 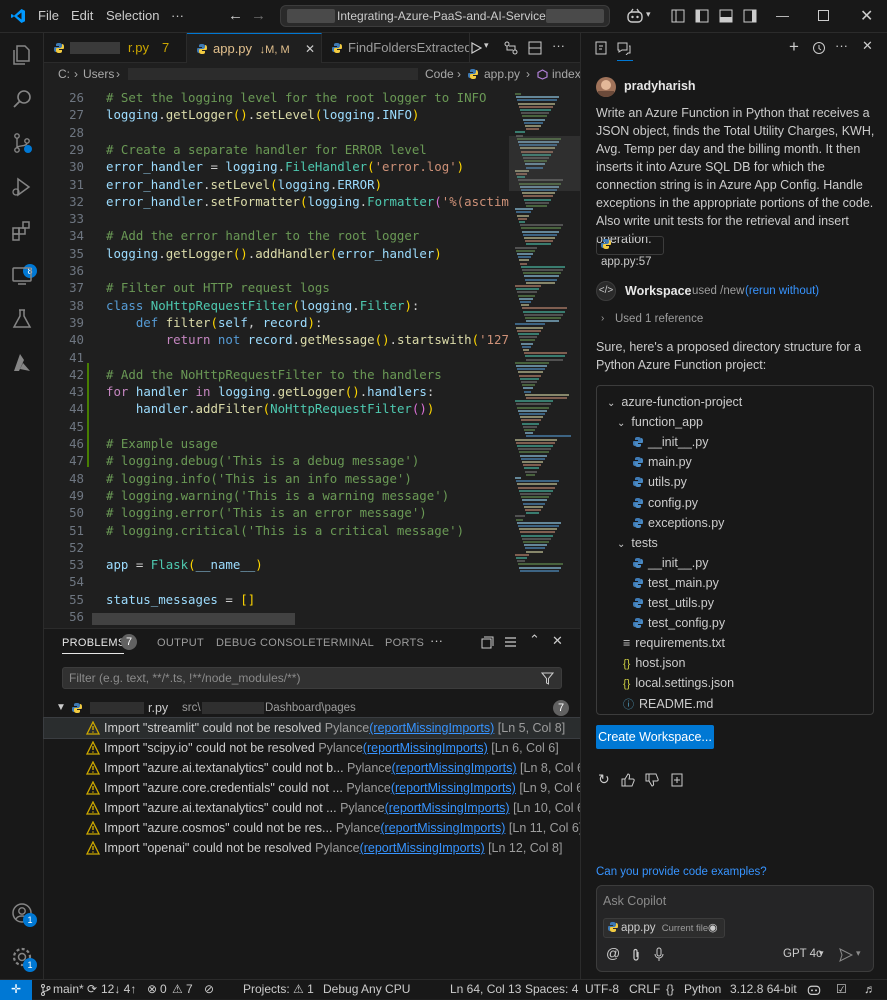 What do you see at coordinates (115, 48) in the screenshot?
I see `tab-r-py: r.py 7` at bounding box center [115, 48].